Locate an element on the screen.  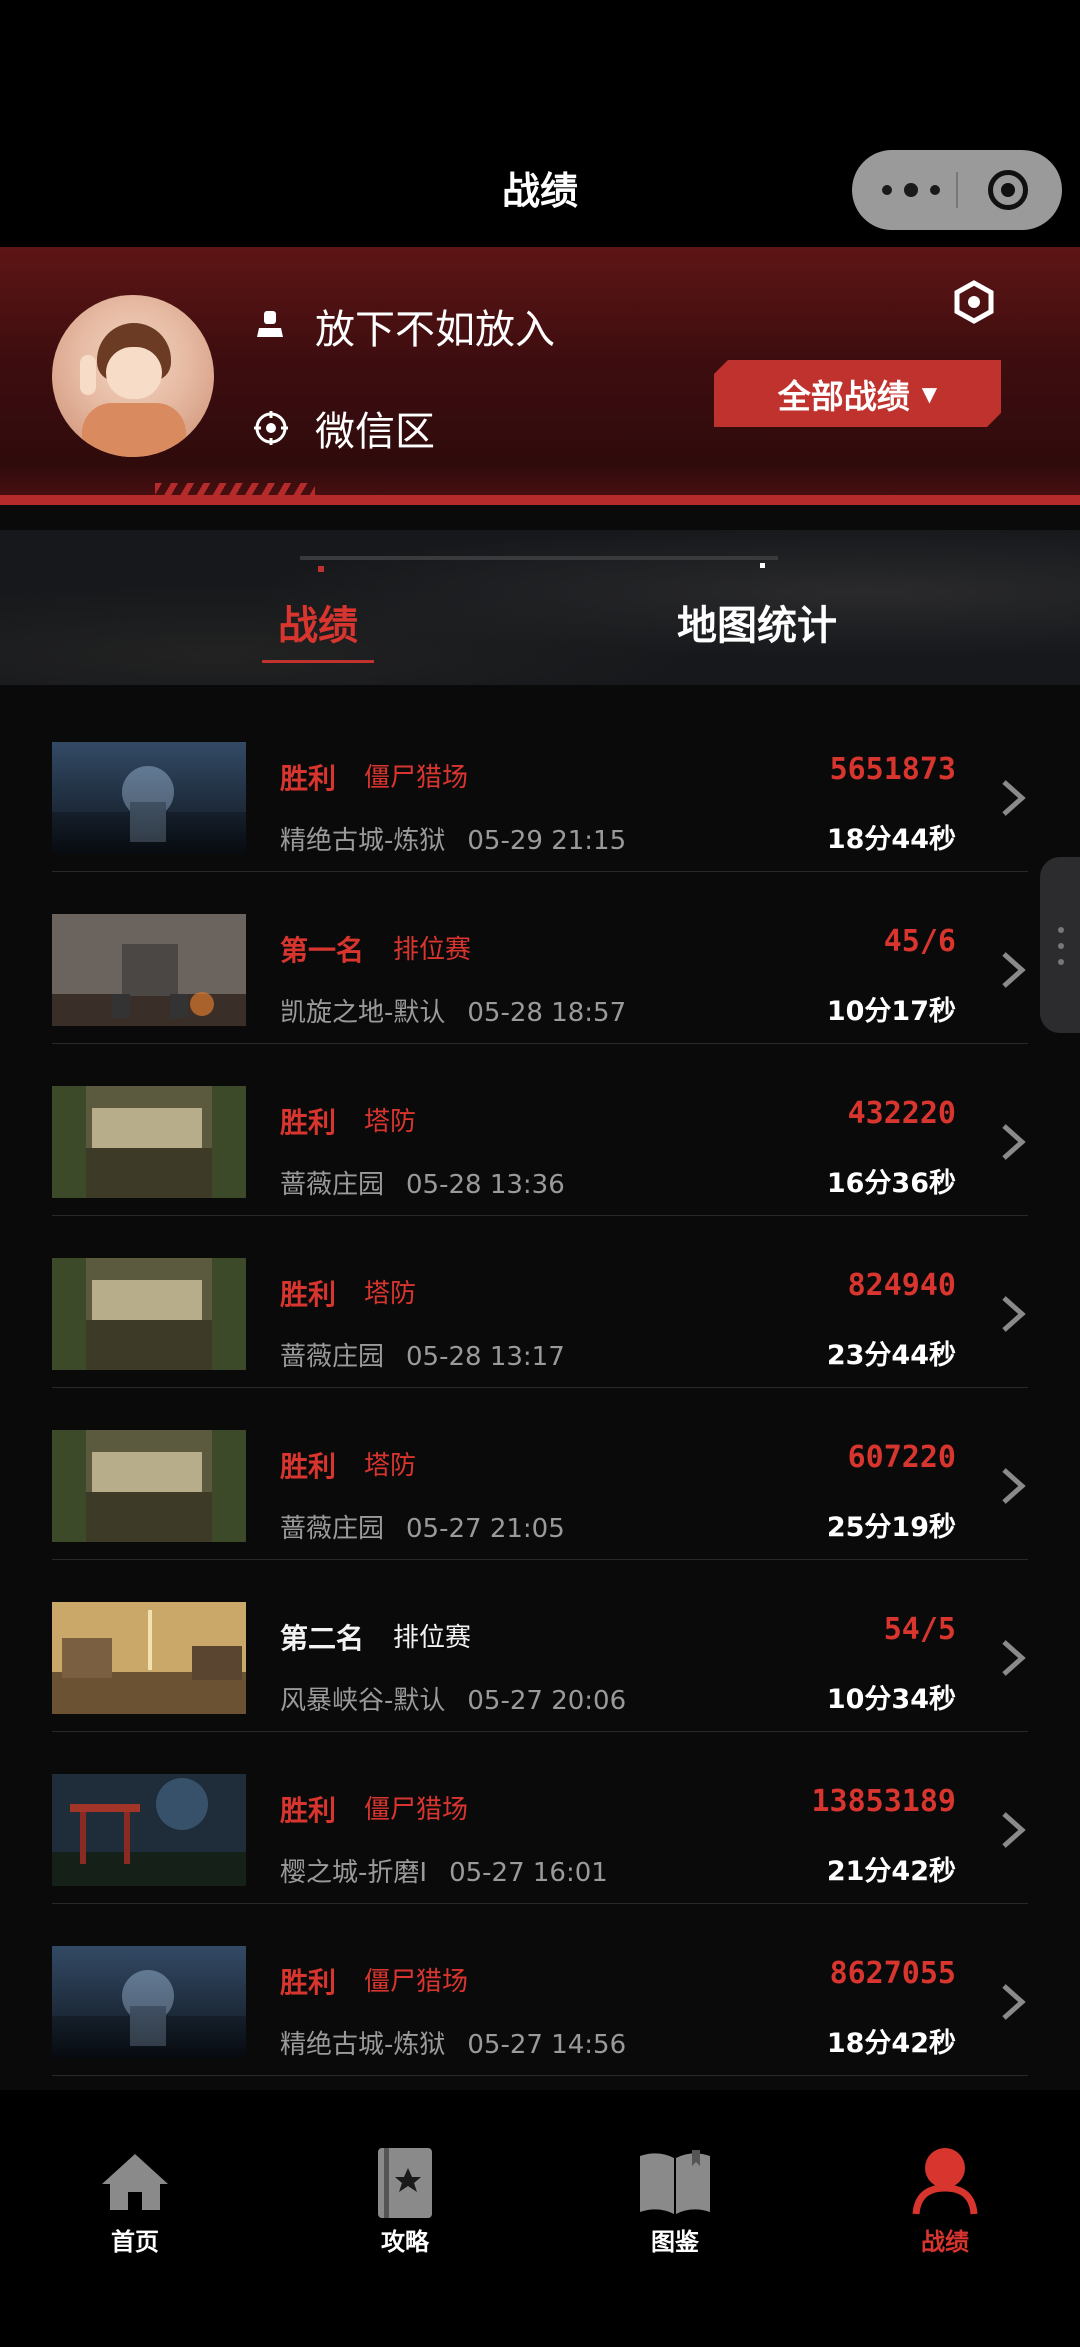
all-records-filter-button: 全部战绩 ▼ is located at coordinates (857, 393).